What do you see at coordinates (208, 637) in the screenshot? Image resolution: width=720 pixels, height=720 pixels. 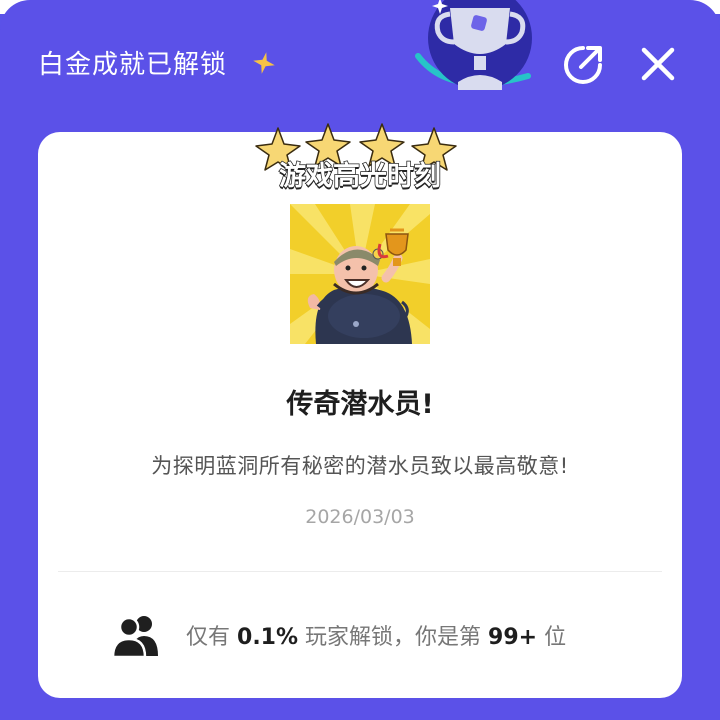 I see `stat-prefix: 仅有` at bounding box center [208, 637].